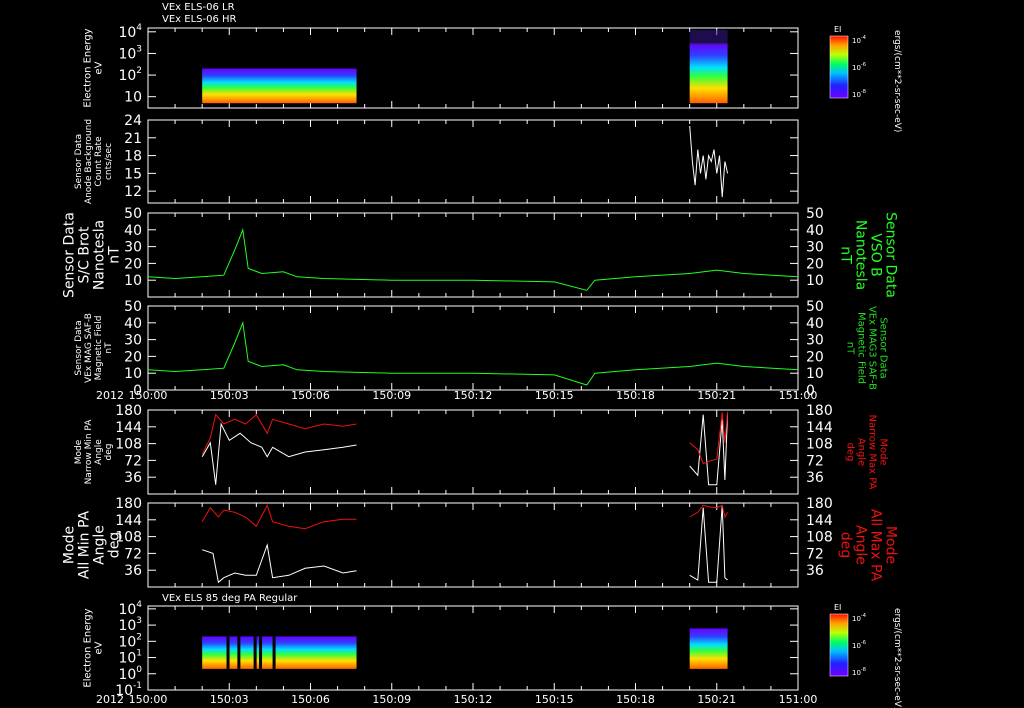 Image resolution: width=1024 pixels, height=708 pixels. I want to click on p5-ytick-label: 72, so click(133, 461).